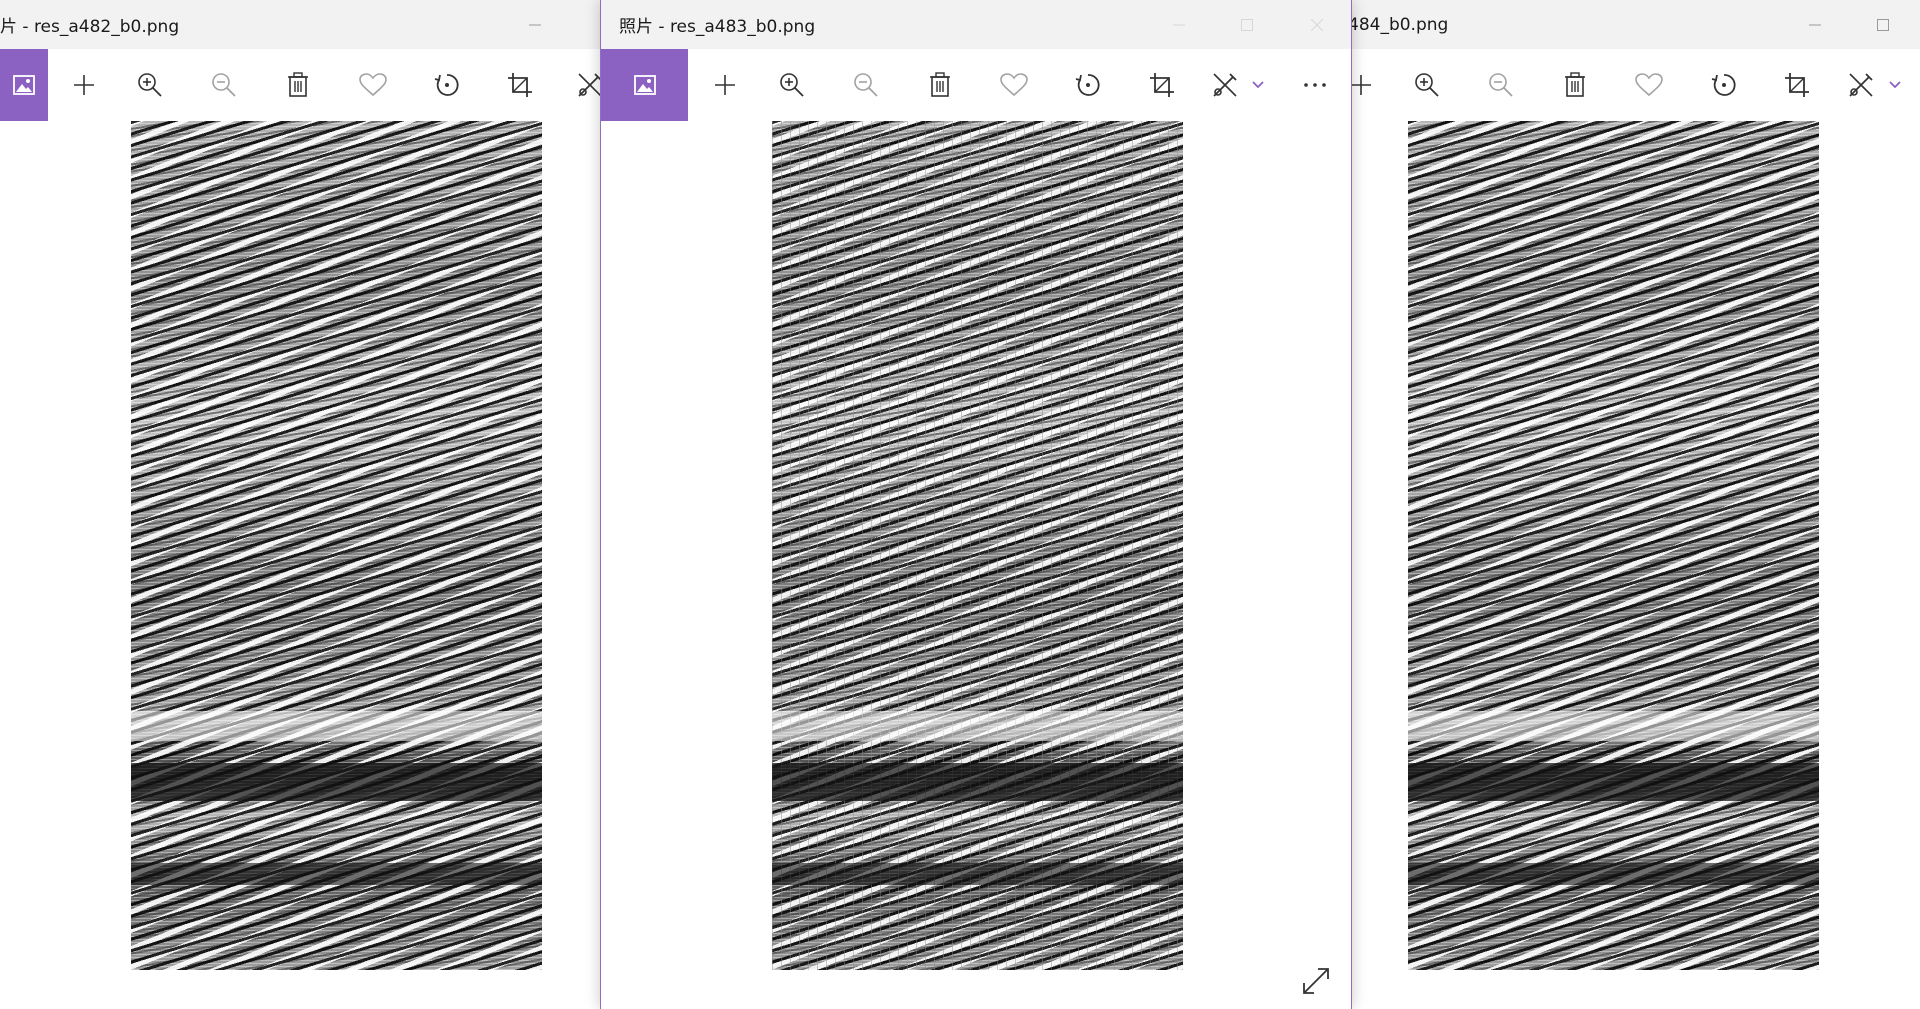 The width and height of the screenshot is (1920, 1009). I want to click on expand-icon, so click(1316, 981).